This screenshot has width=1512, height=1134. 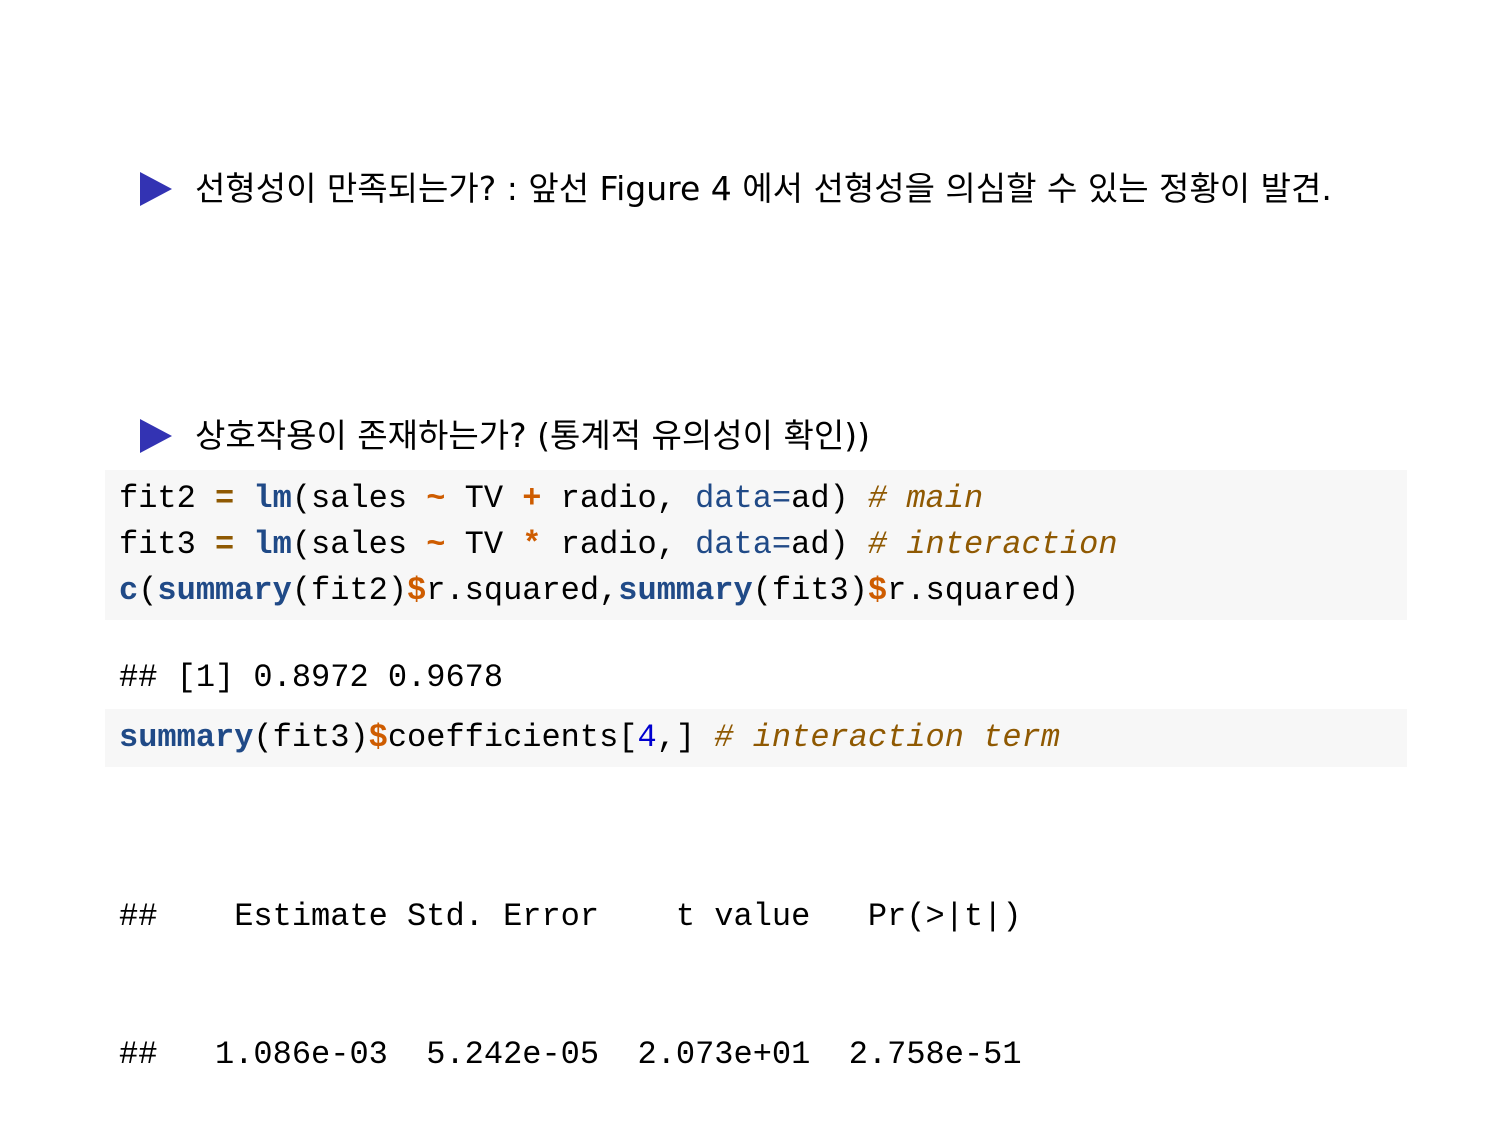 What do you see at coordinates (129, 590) in the screenshot?
I see `code-token: c` at bounding box center [129, 590].